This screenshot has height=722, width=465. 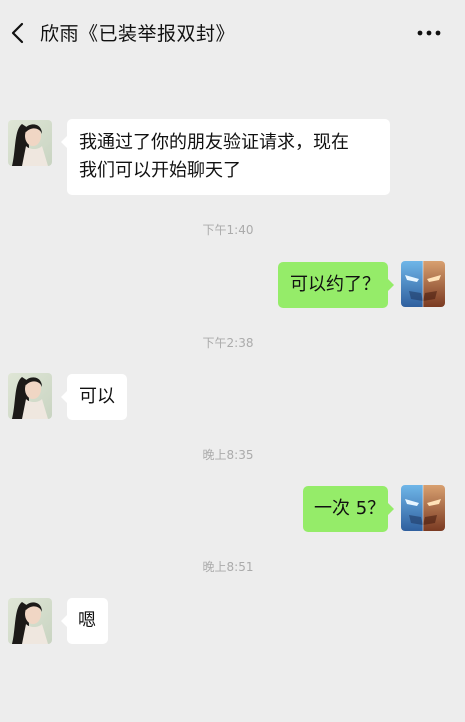 I want to click on message-bubble-received: 可以, so click(x=94, y=397).